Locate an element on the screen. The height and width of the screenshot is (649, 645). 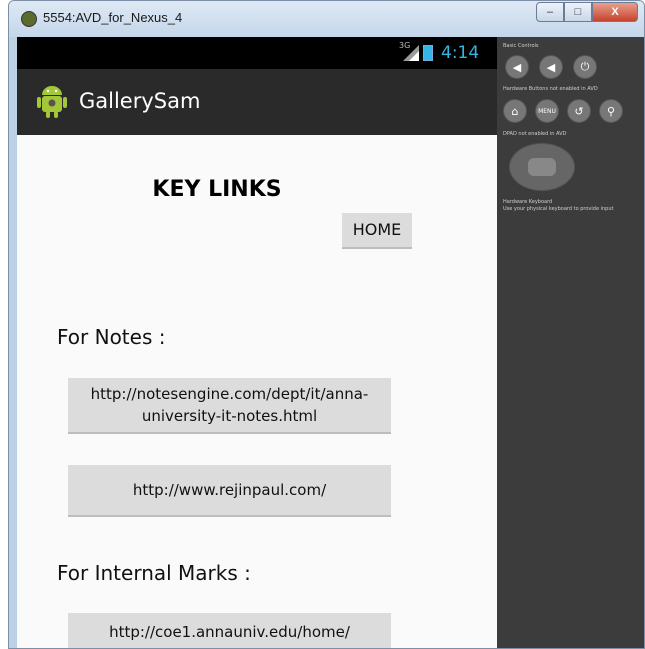
volume-up-button: ◀ is located at coordinates (551, 67).